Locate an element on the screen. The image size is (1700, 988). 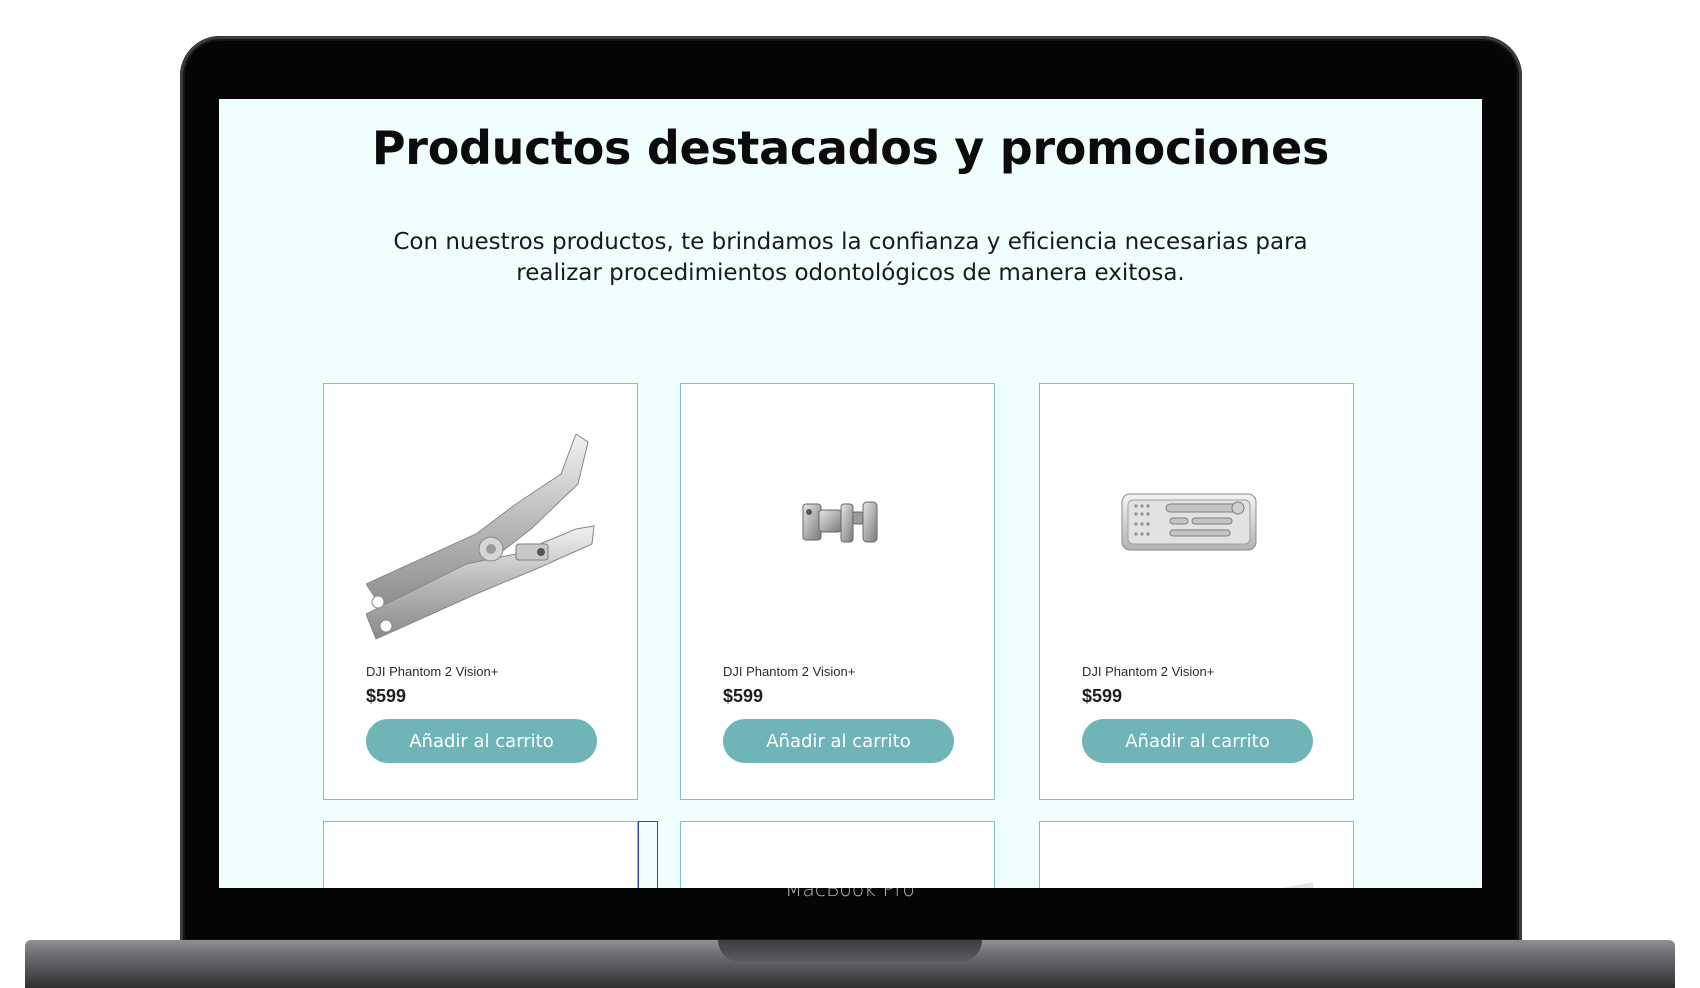
laptop-notch is located at coordinates (850, 951).